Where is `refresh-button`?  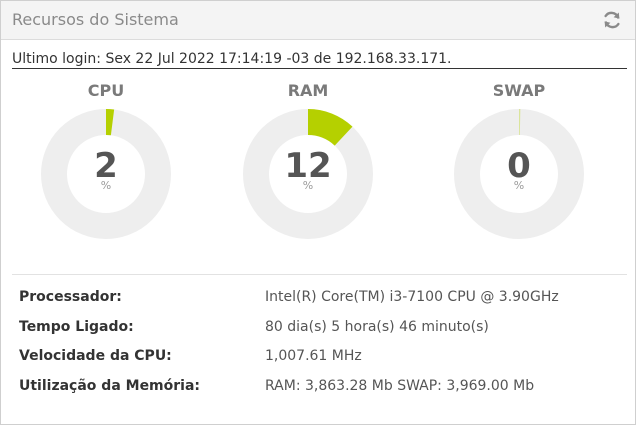
refresh-button is located at coordinates (612, 20).